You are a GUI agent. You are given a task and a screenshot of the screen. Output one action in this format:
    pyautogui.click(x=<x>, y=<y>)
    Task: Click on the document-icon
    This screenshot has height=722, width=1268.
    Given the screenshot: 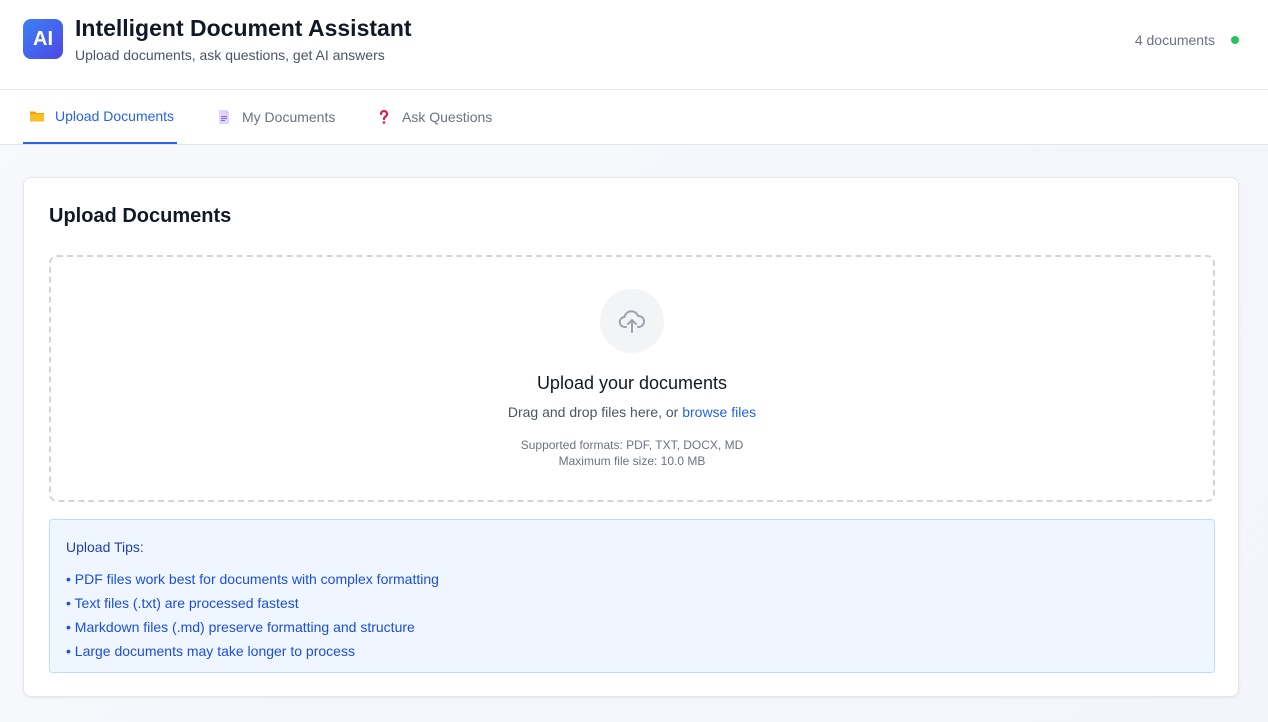 What is the action you would take?
    pyautogui.click(x=224, y=117)
    